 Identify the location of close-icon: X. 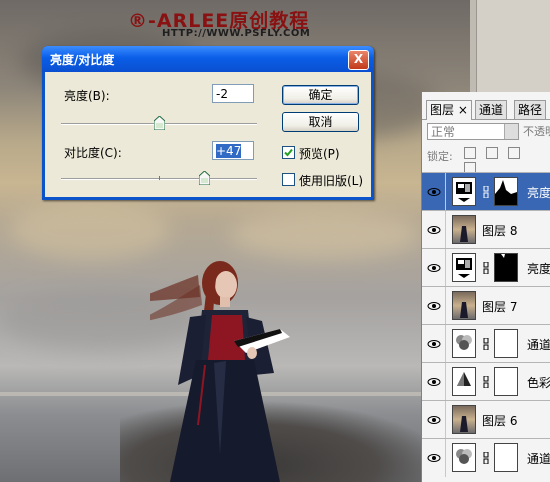
(358, 59).